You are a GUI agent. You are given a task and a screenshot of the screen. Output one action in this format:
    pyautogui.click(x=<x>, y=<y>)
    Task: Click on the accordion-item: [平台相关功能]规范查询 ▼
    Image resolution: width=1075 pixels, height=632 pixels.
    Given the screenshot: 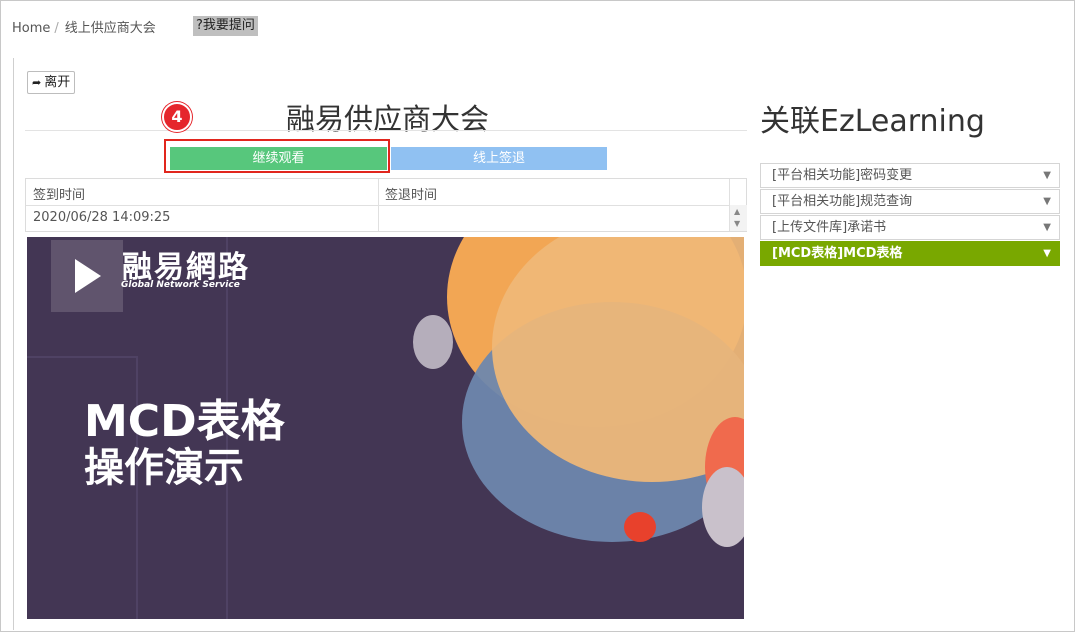 What is the action you would take?
    pyautogui.click(x=910, y=201)
    